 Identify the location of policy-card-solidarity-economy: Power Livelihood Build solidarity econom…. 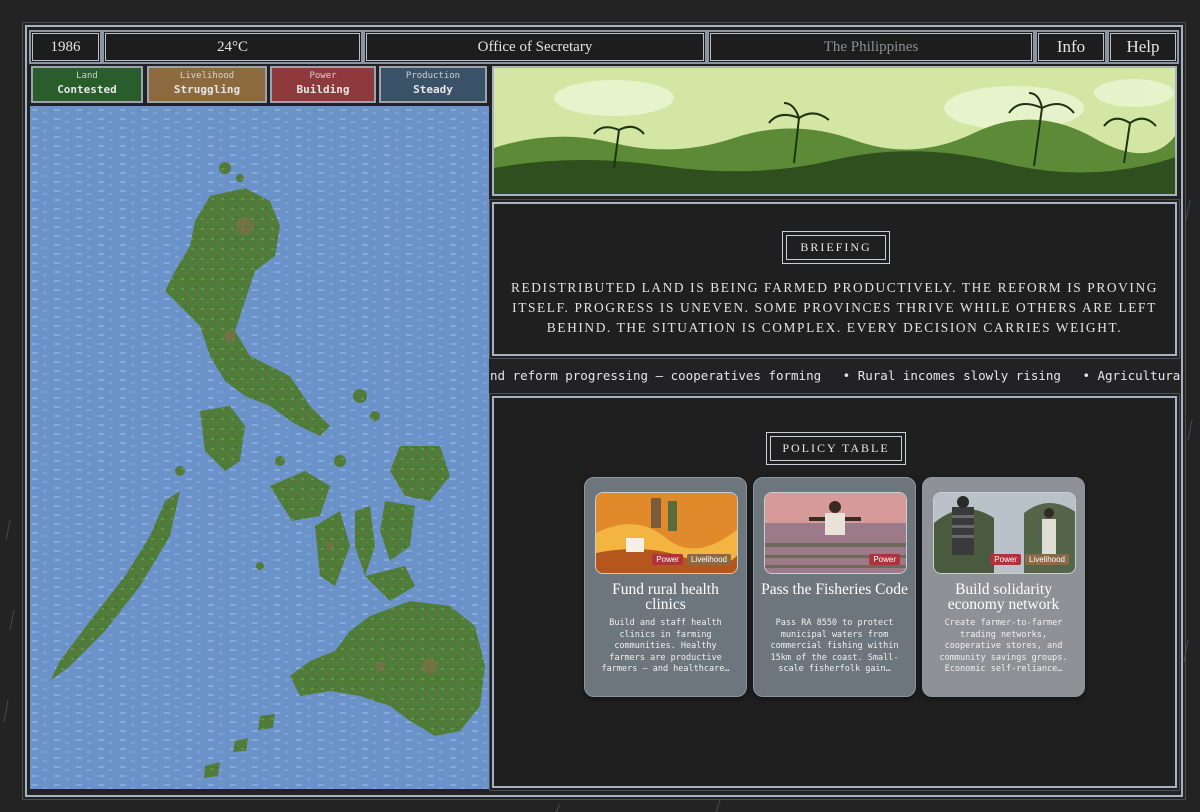
(1003, 587).